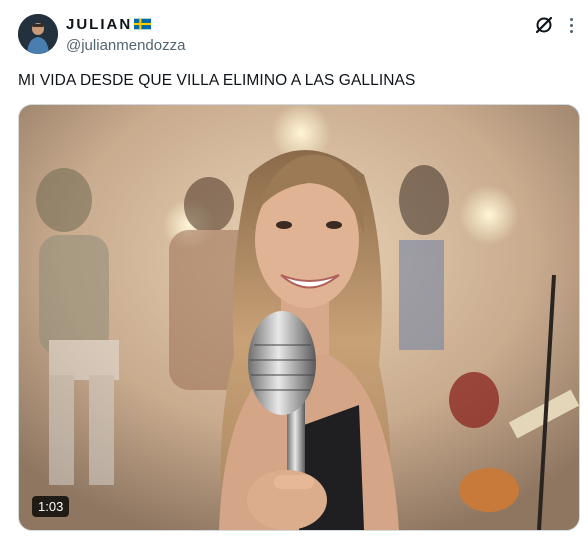 The width and height of the screenshot is (588, 549). What do you see at coordinates (51, 506) in the screenshot?
I see `video-duration-badge: 1:03` at bounding box center [51, 506].